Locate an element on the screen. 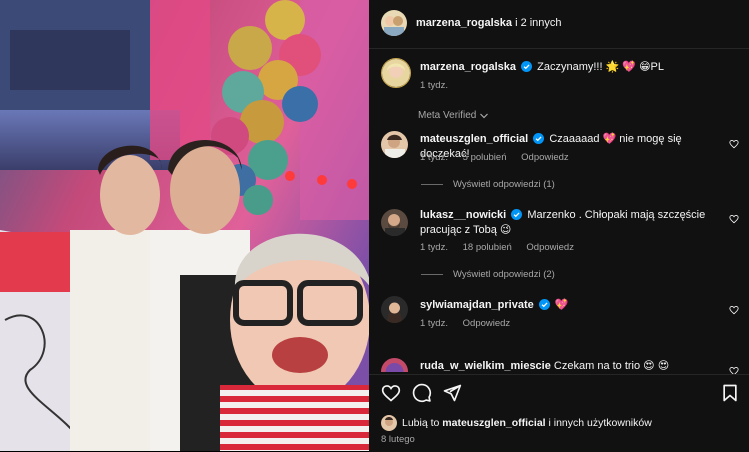 The height and width of the screenshot is (452, 749). meta-verified-label: Meta Verified is located at coordinates (447, 115).